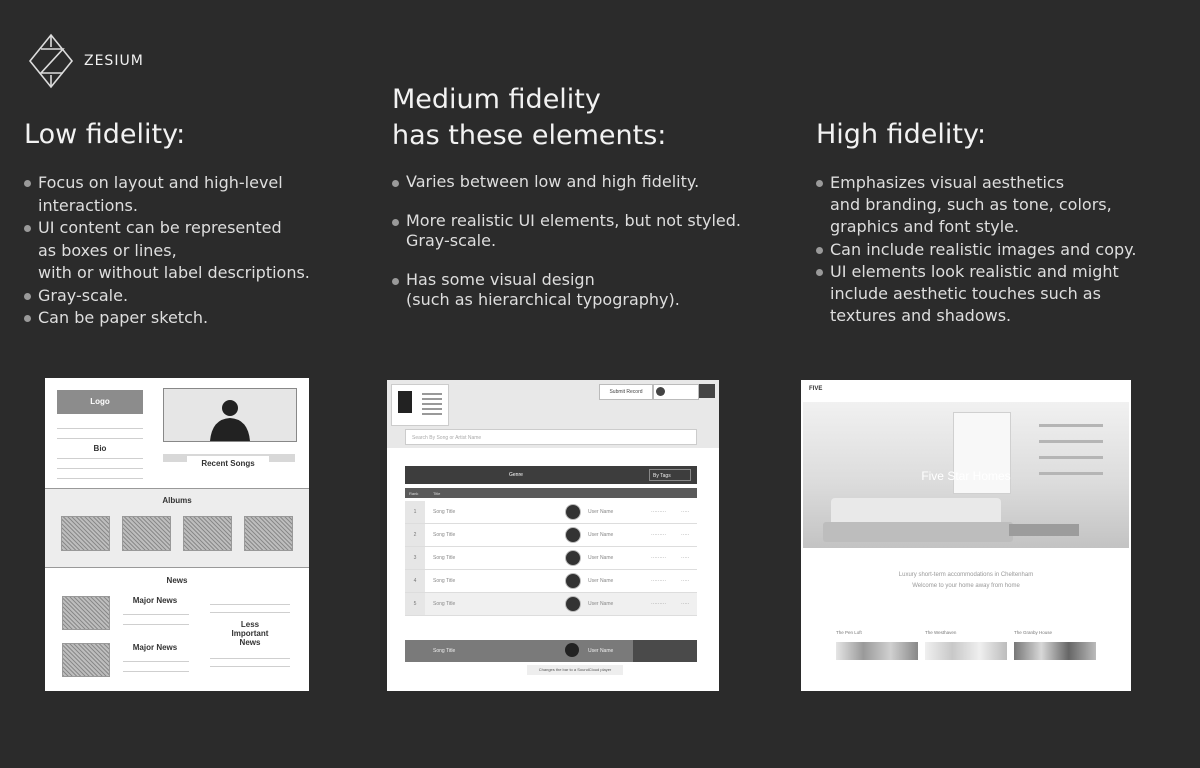 This screenshot has height=768, width=1200. I want to click on filter-dropdown: By Tags, so click(670, 475).